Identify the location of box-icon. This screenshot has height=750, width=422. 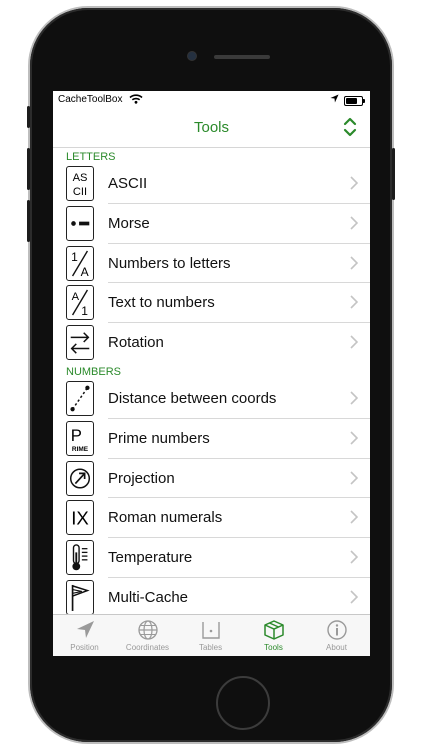
(273, 630).